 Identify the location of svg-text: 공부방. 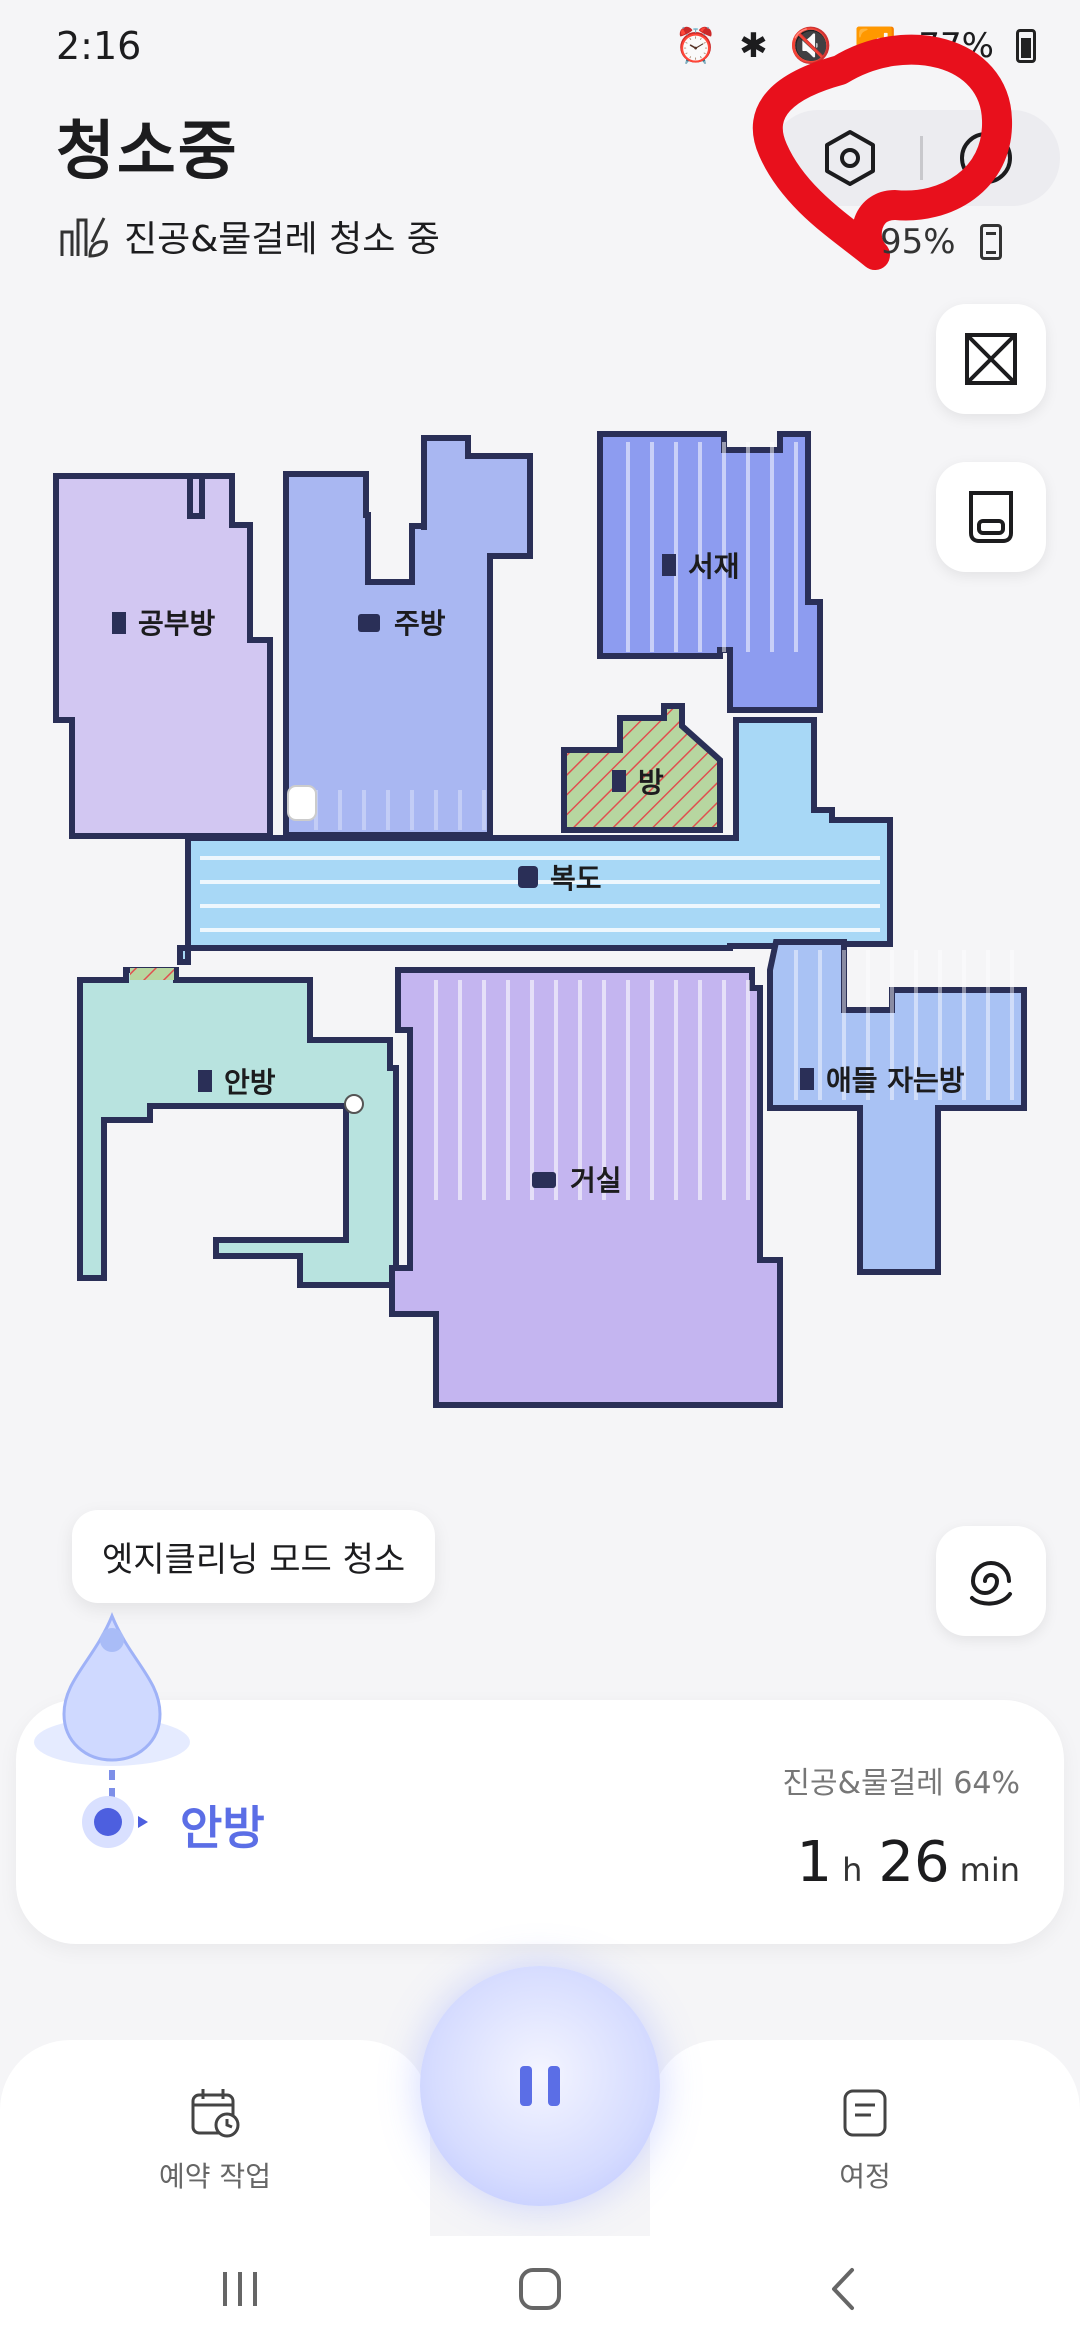
(177, 623).